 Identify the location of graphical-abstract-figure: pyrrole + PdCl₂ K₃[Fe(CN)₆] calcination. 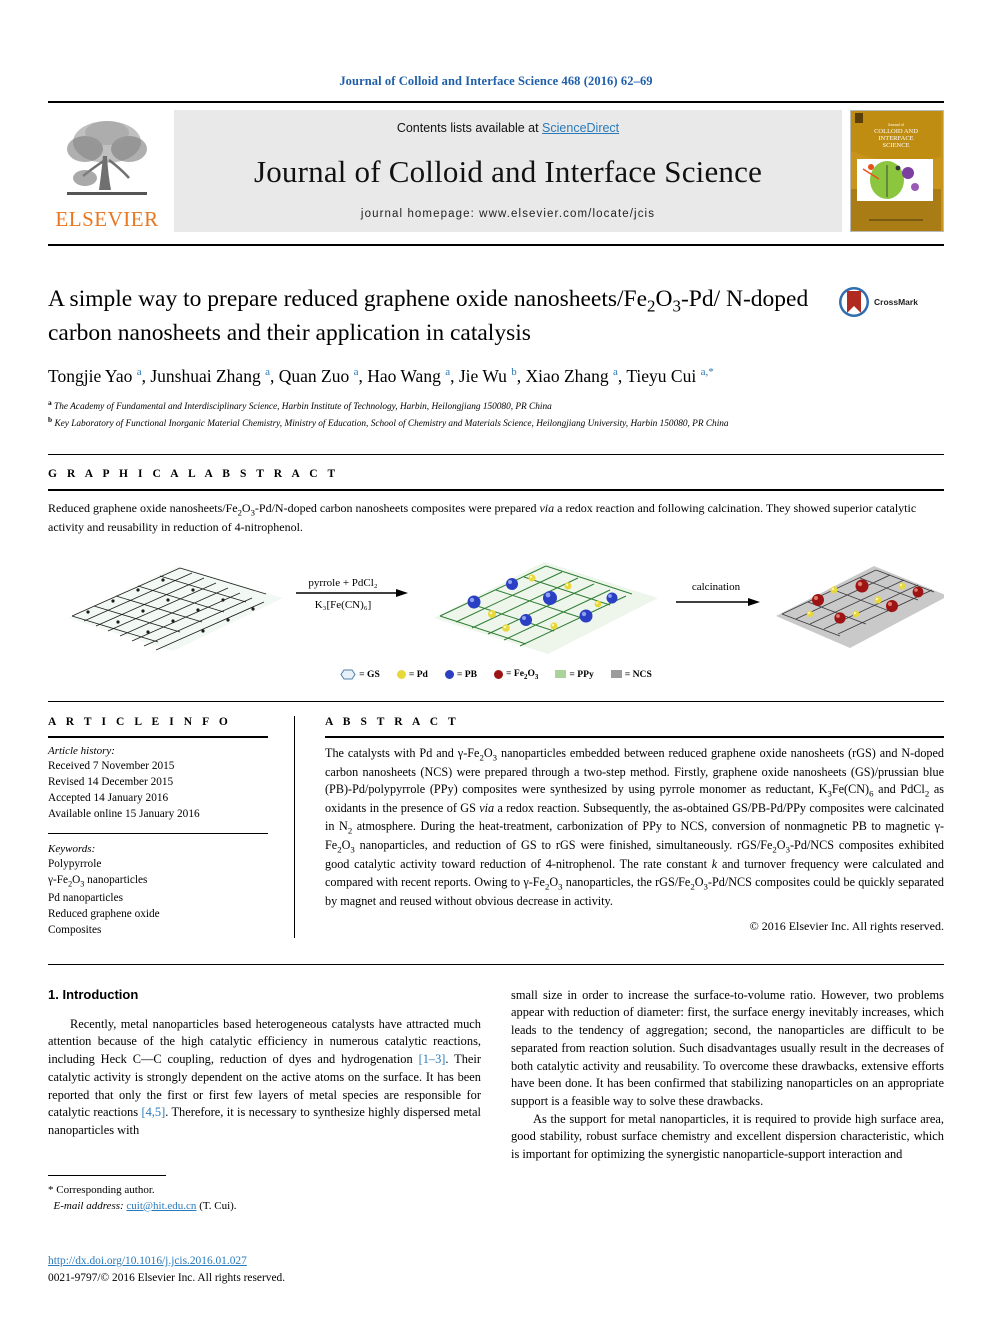
(498, 607).